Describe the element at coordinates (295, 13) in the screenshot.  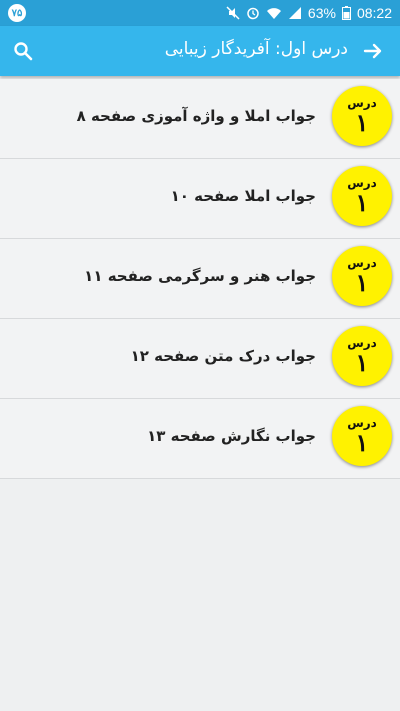
I see `signal-icon` at that location.